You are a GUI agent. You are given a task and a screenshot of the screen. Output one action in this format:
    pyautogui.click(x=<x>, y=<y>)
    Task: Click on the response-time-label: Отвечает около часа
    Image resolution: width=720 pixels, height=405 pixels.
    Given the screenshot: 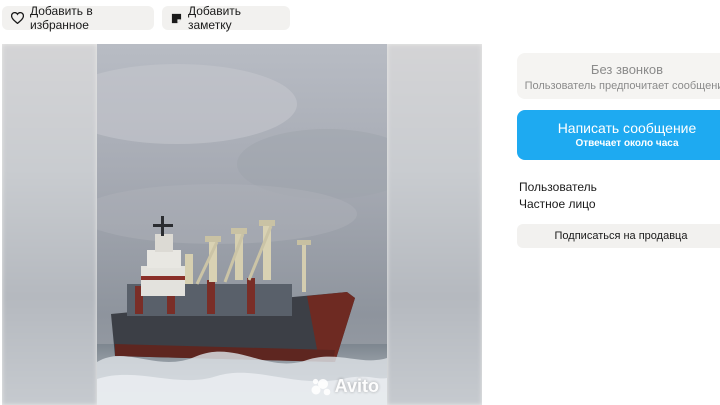 What is the action you would take?
    pyautogui.click(x=627, y=143)
    